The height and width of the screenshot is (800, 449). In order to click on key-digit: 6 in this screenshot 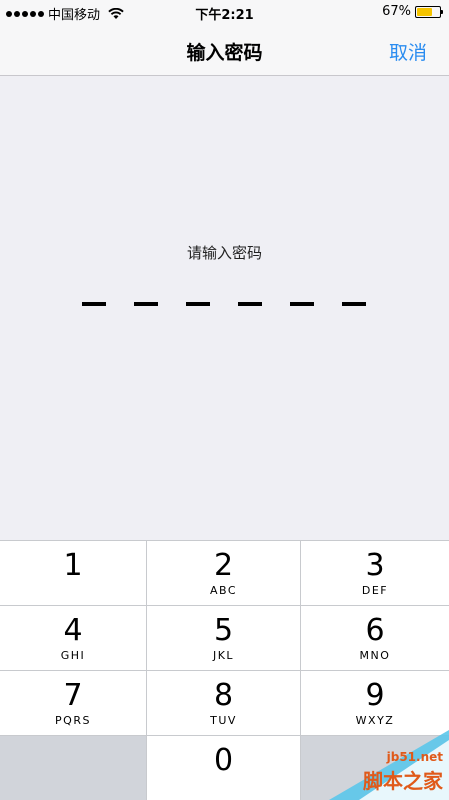, I will do `click(375, 630)`.